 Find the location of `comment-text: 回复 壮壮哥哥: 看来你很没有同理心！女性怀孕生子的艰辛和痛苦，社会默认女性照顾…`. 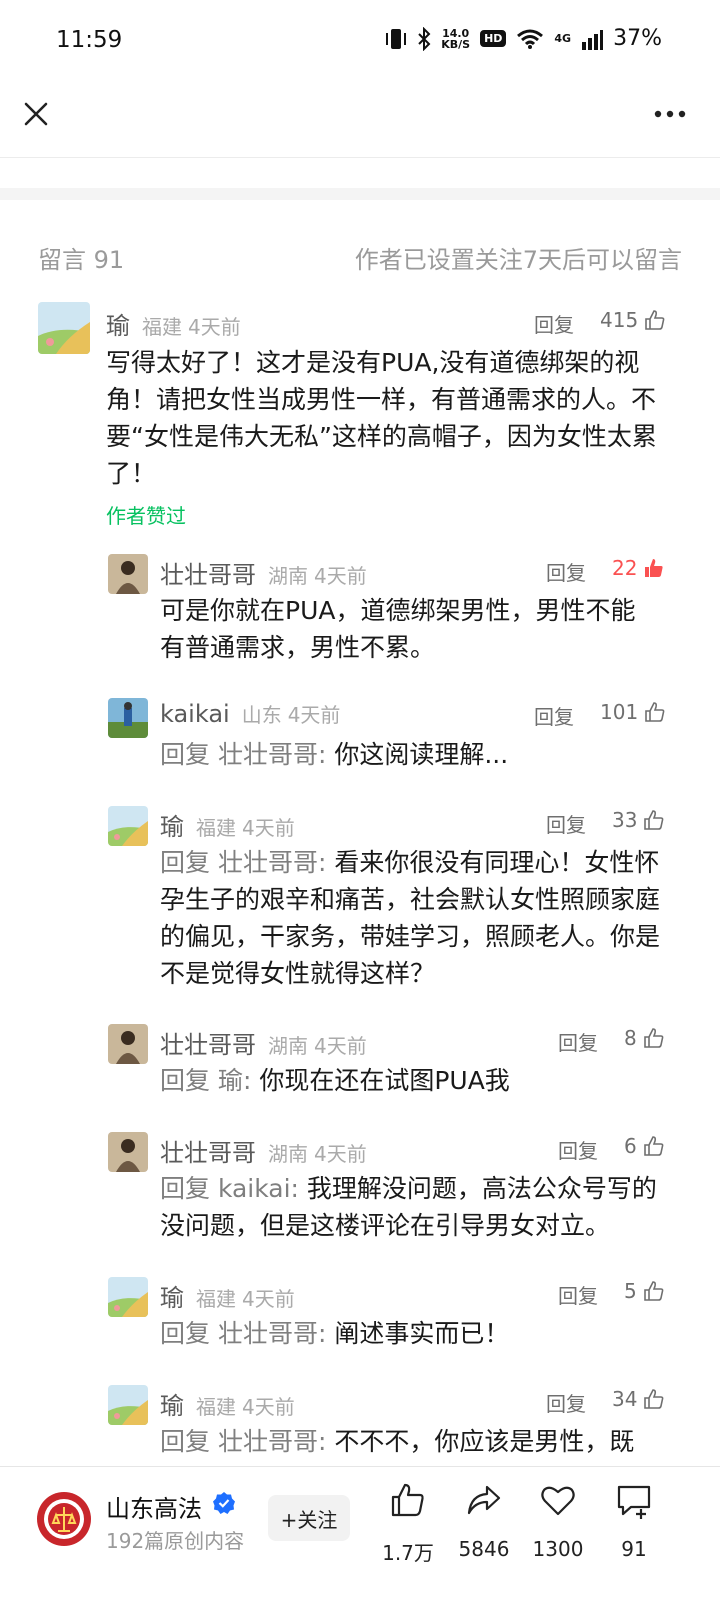

comment-text: 回复 壮壮哥哥: 看来你很没有同理心！女性怀孕生子的艰辛和痛苦，社会默认女性照顾… is located at coordinates (410, 918).